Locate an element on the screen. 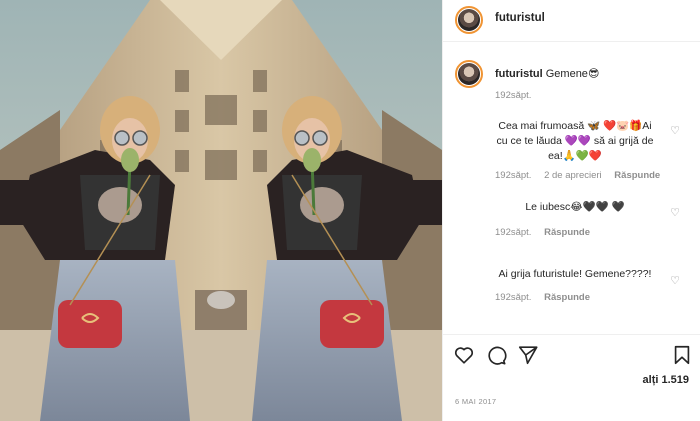  caption-avatar is located at coordinates (469, 74).